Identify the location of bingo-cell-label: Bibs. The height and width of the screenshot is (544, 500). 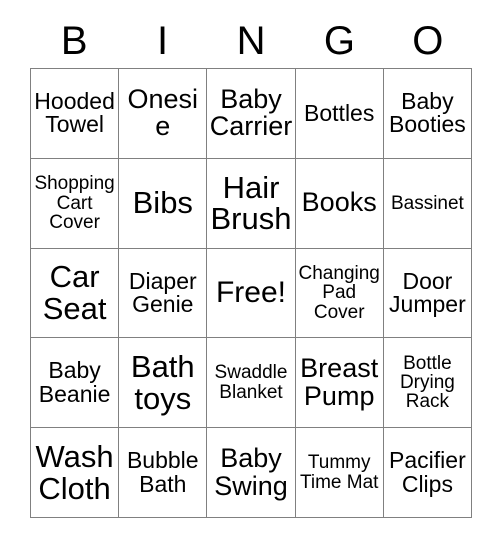
(162, 203).